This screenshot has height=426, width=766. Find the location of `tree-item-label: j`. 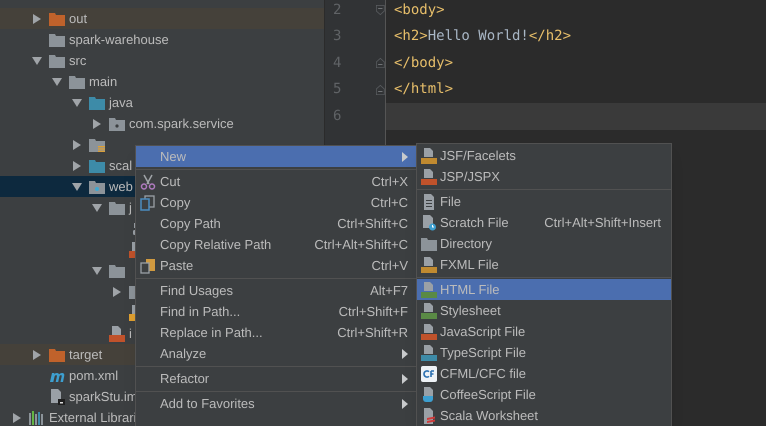

tree-item-label: j is located at coordinates (130, 207).